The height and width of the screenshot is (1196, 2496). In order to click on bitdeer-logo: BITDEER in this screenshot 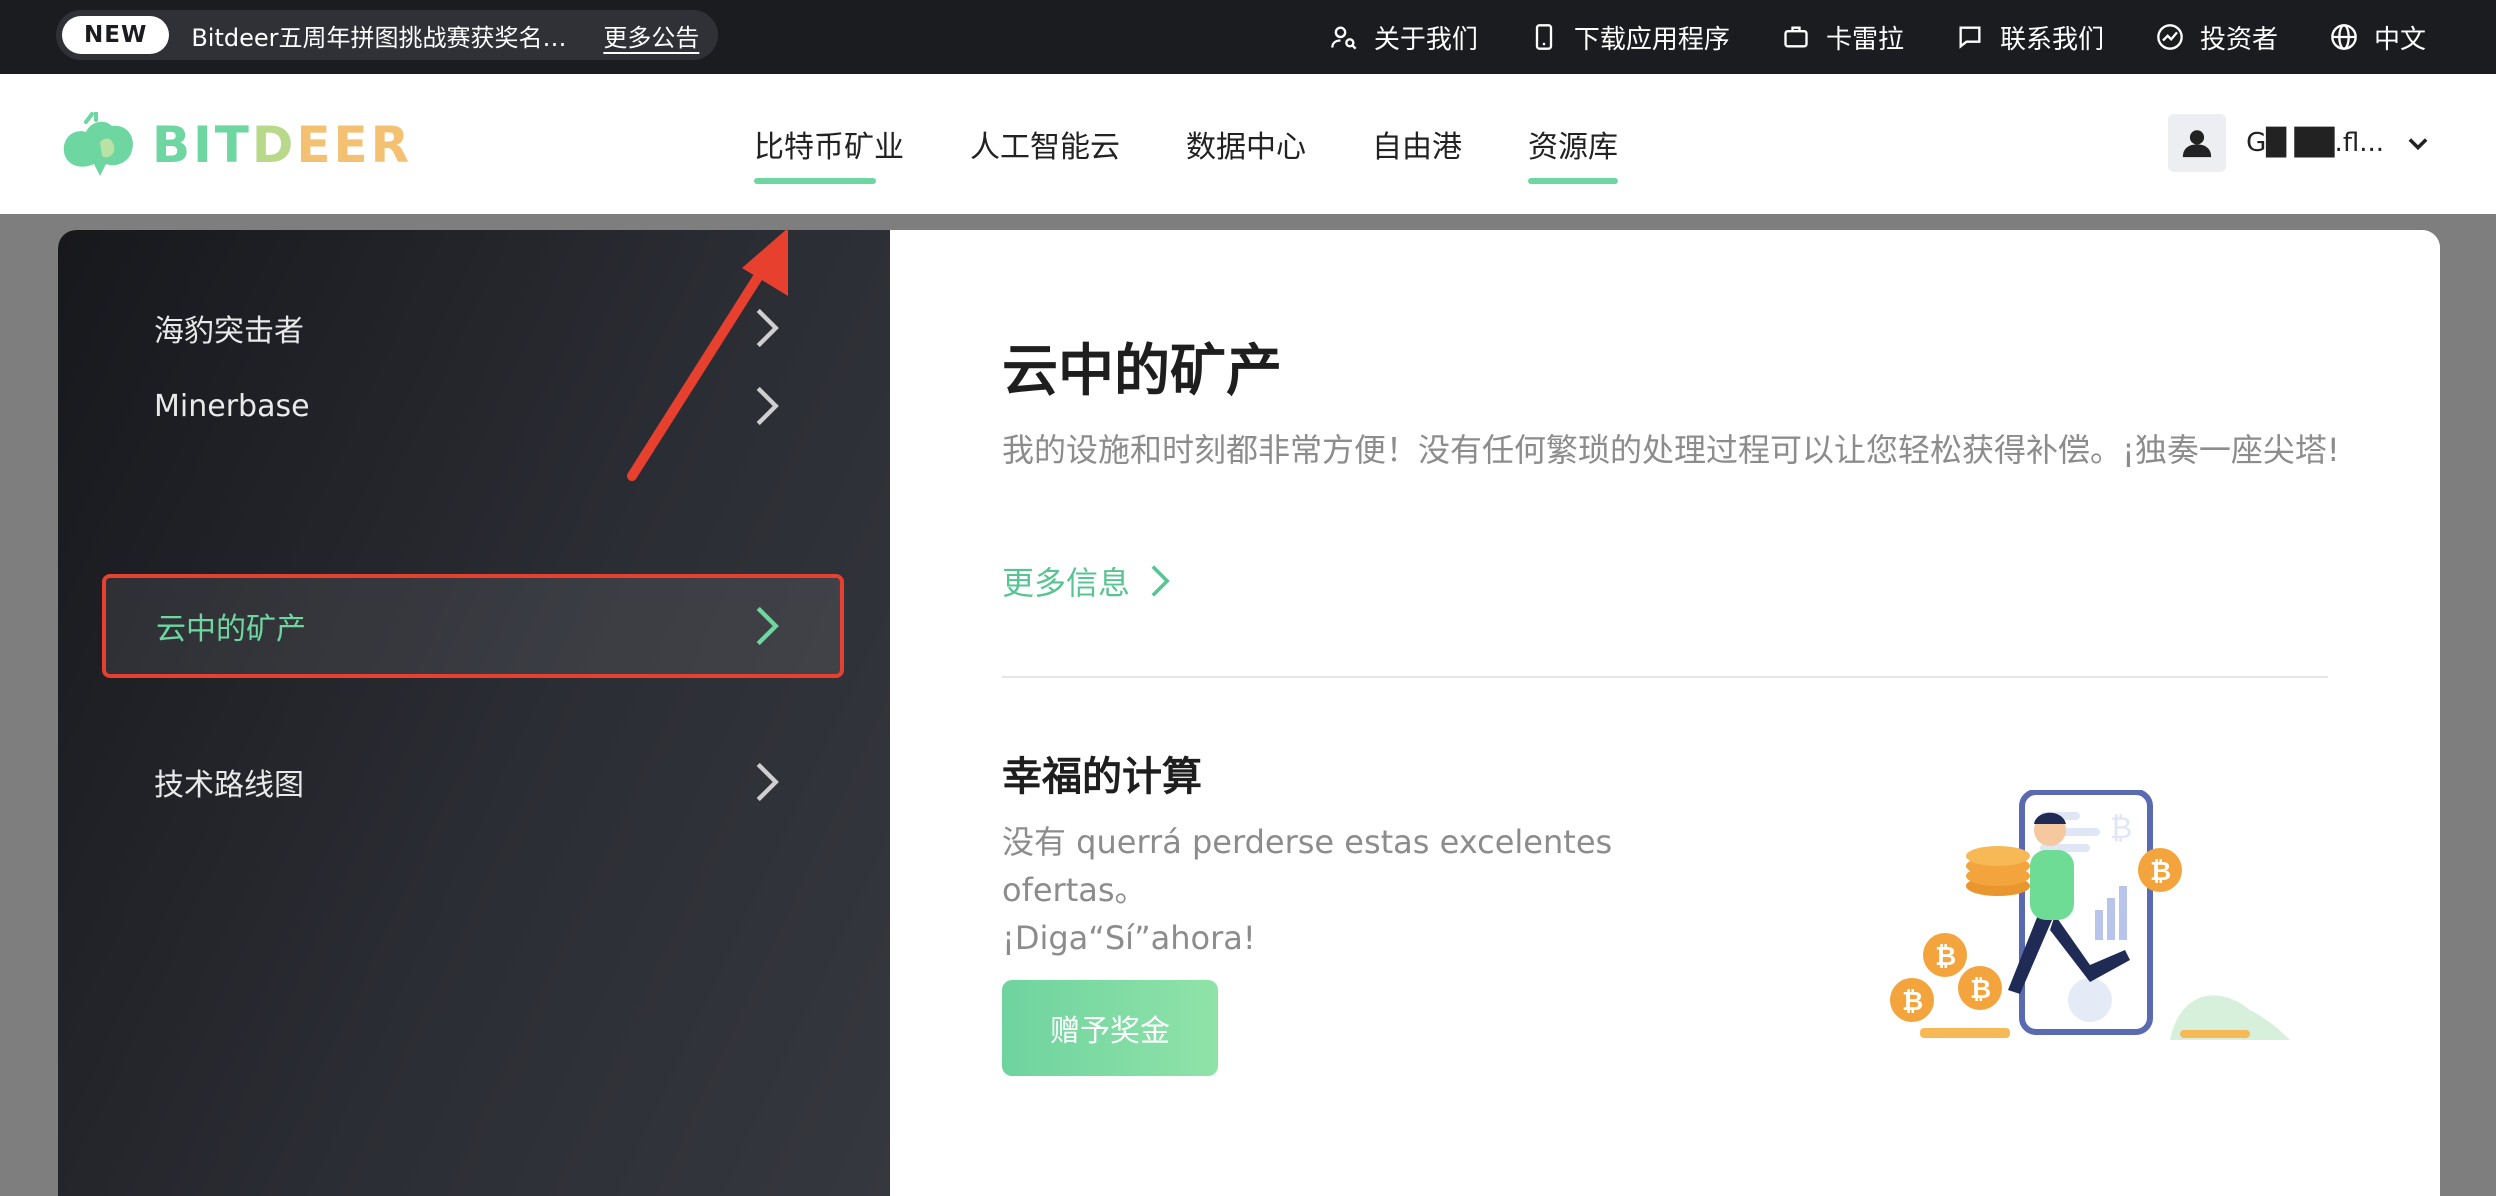, I will do `click(234, 145)`.